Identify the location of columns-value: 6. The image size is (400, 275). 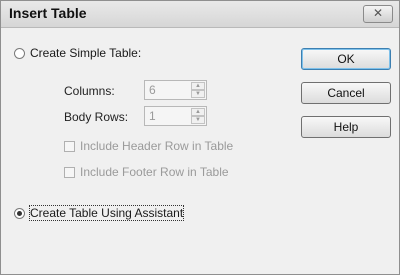
(152, 90).